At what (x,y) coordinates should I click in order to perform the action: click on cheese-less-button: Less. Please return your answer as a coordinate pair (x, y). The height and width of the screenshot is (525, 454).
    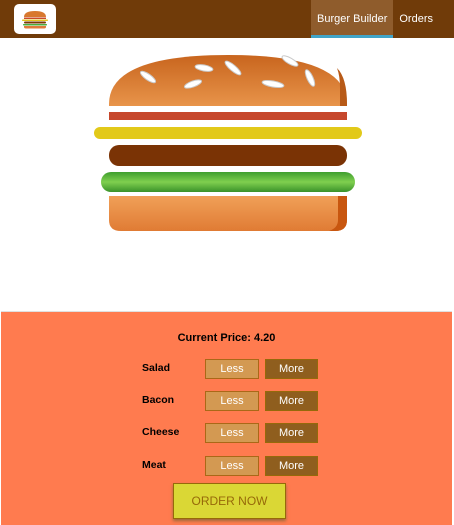
    Looking at the image, I should click on (232, 433).